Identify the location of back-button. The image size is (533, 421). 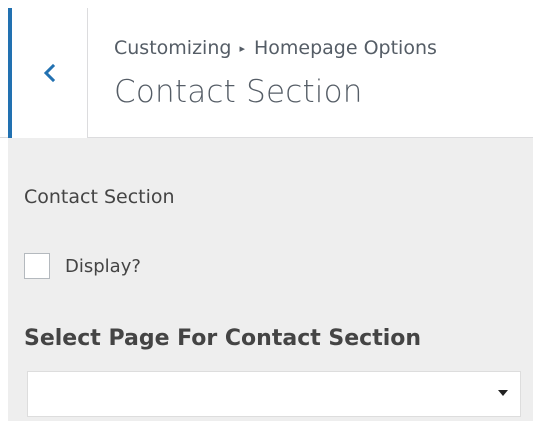
(48, 73).